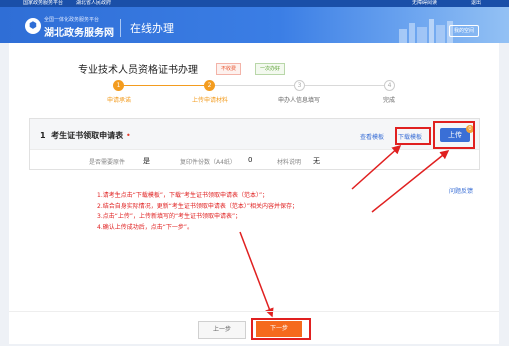 The height and width of the screenshot is (346, 509). Describe the element at coordinates (222, 330) in the screenshot. I see `previous-step-button: 上一步` at that location.